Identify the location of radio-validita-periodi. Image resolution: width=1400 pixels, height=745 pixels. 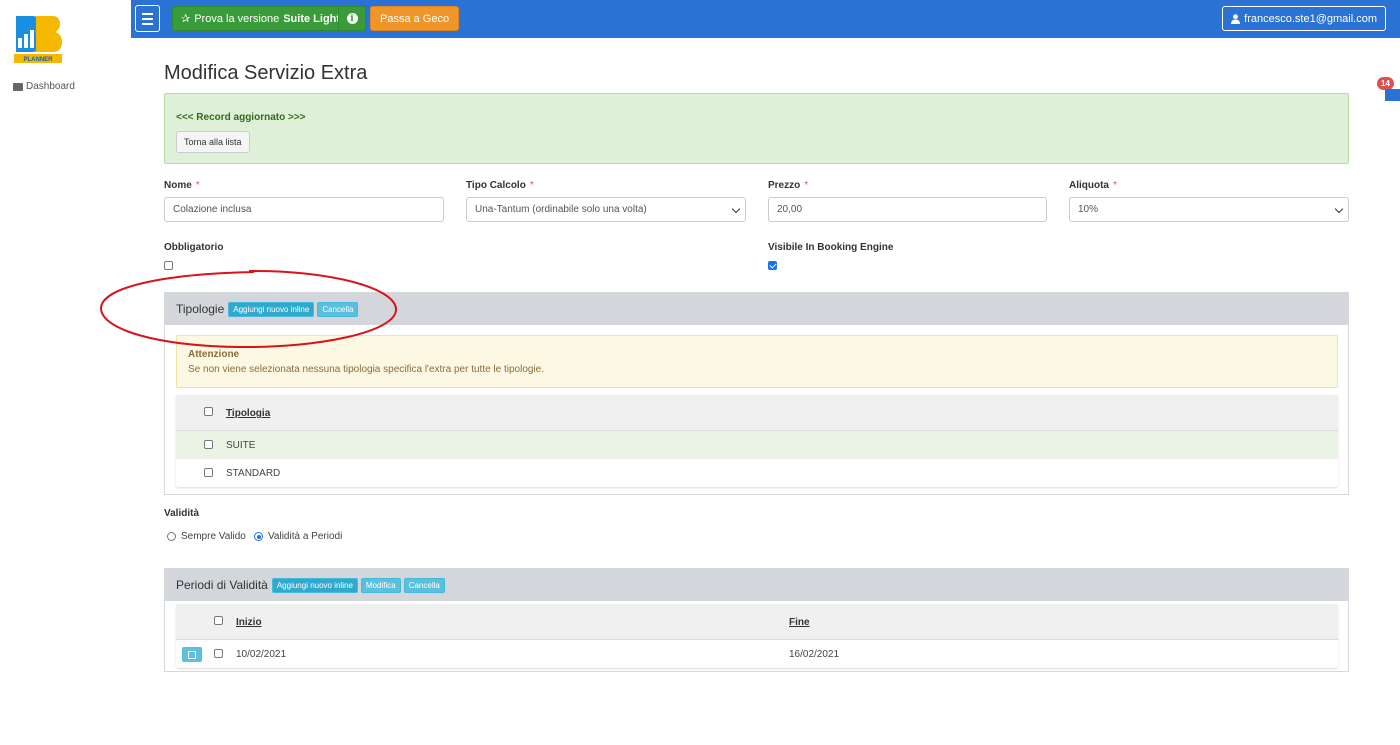
(258, 536).